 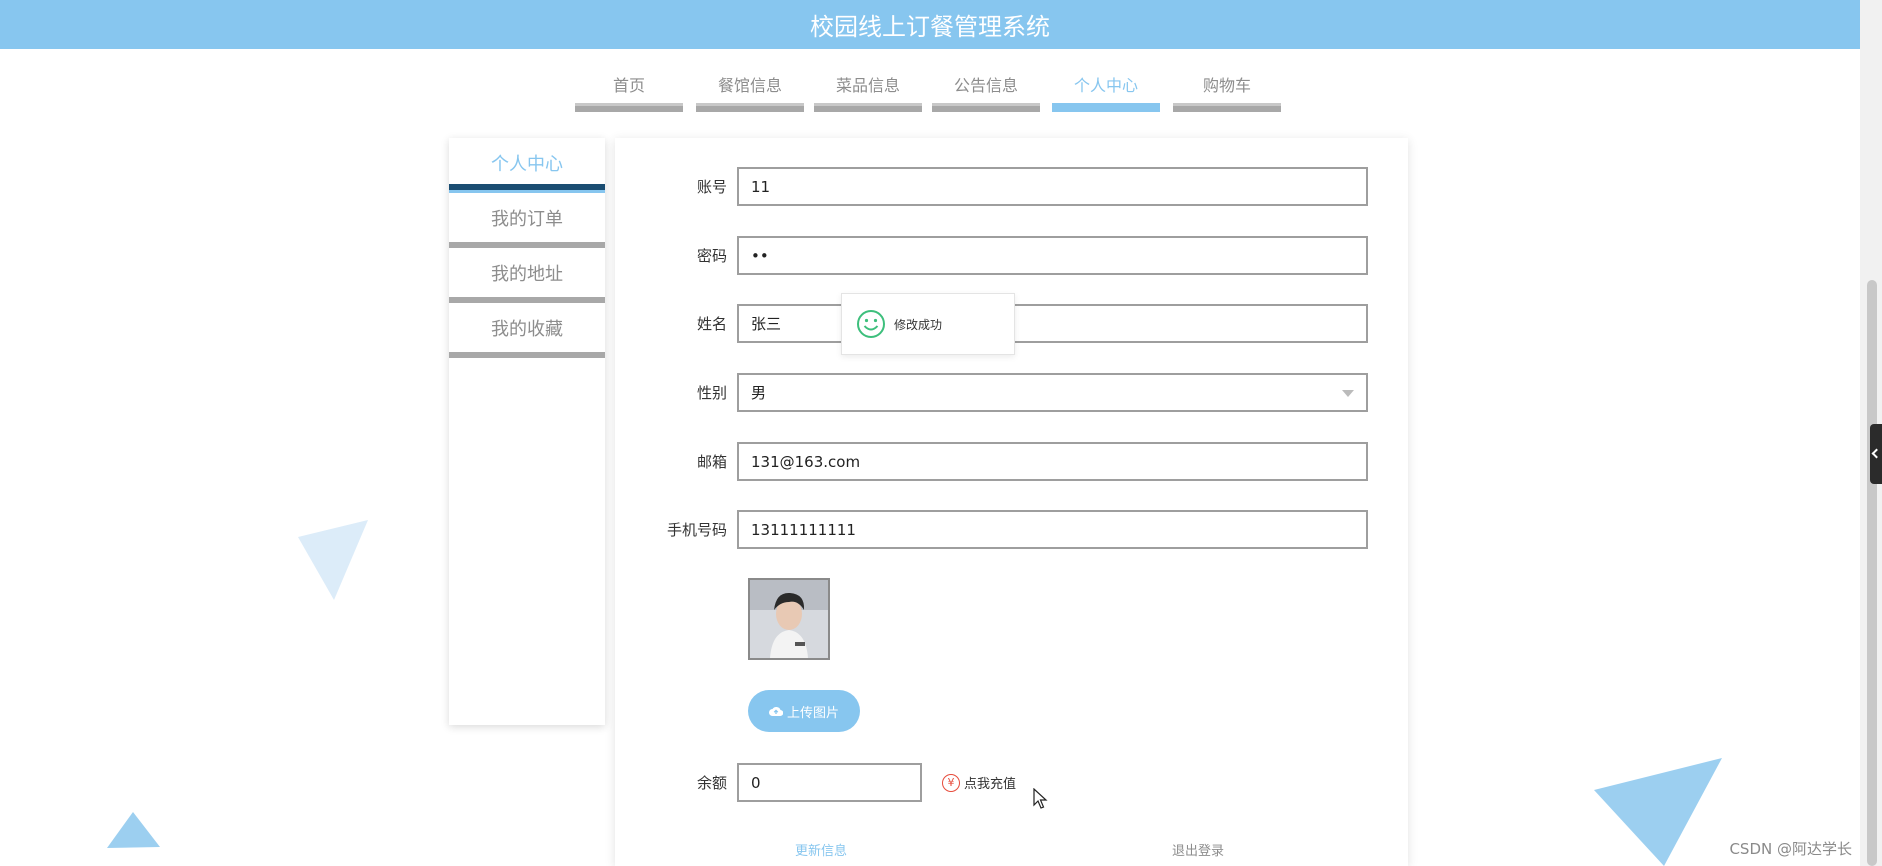 What do you see at coordinates (775, 712) in the screenshot?
I see `cloud-upload-icon` at bounding box center [775, 712].